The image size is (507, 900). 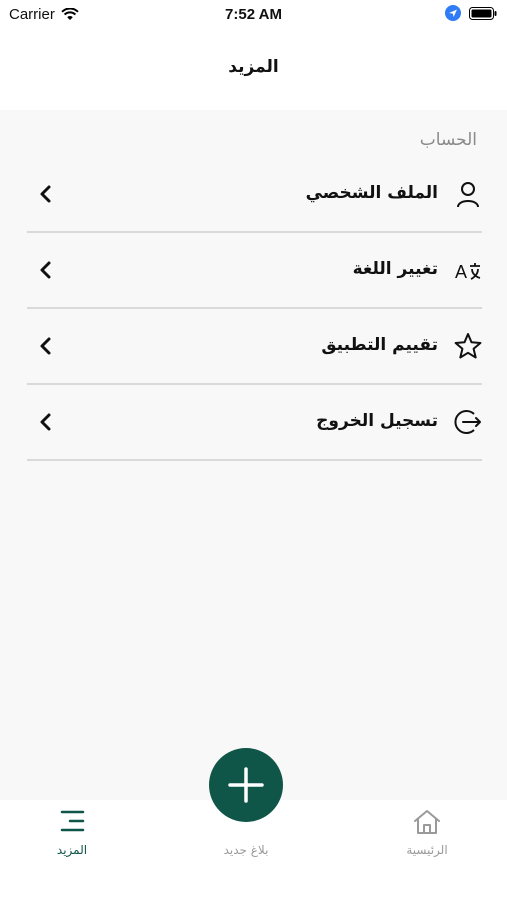 I want to click on tab-label: الرئيسية, so click(x=427, y=850).